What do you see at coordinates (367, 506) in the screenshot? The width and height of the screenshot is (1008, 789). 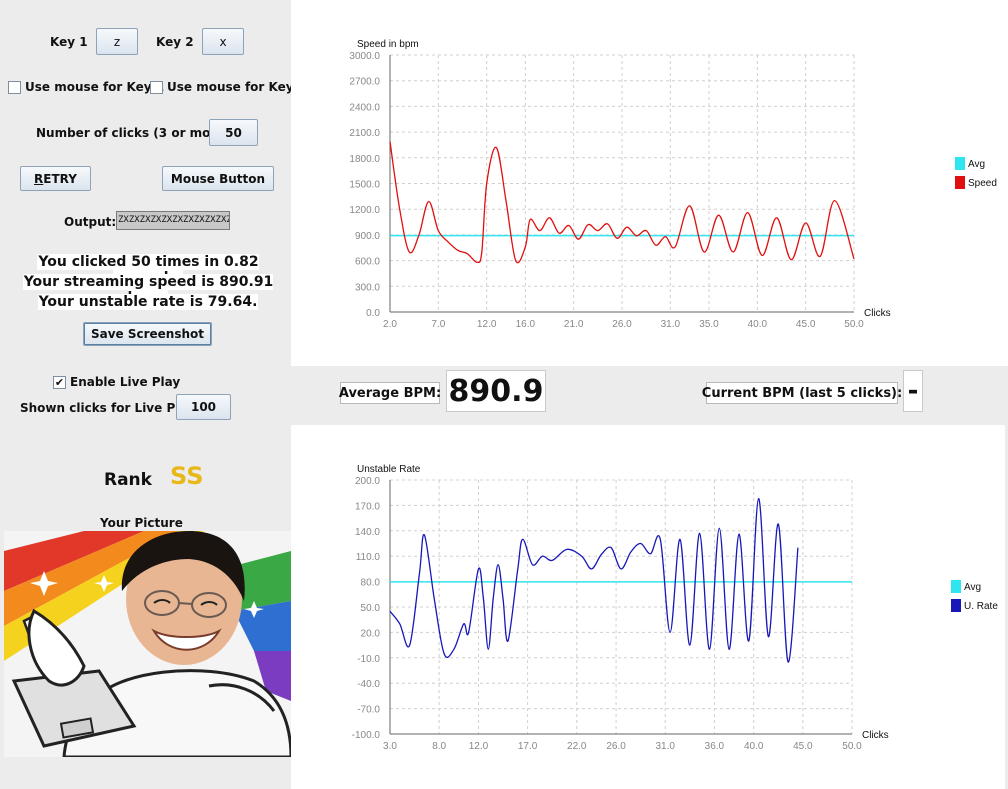 I see `y-tick-label: 170.0` at bounding box center [367, 506].